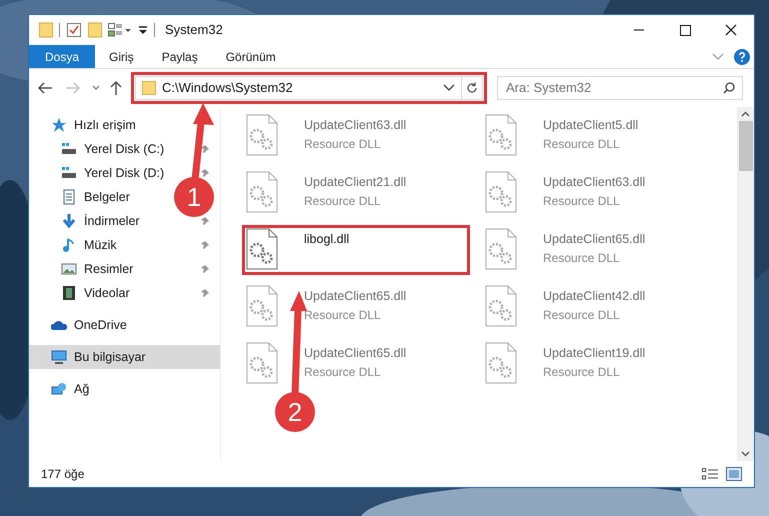 This screenshot has width=769, height=516. Describe the element at coordinates (685, 30) in the screenshot. I see `maximize-icon` at that location.